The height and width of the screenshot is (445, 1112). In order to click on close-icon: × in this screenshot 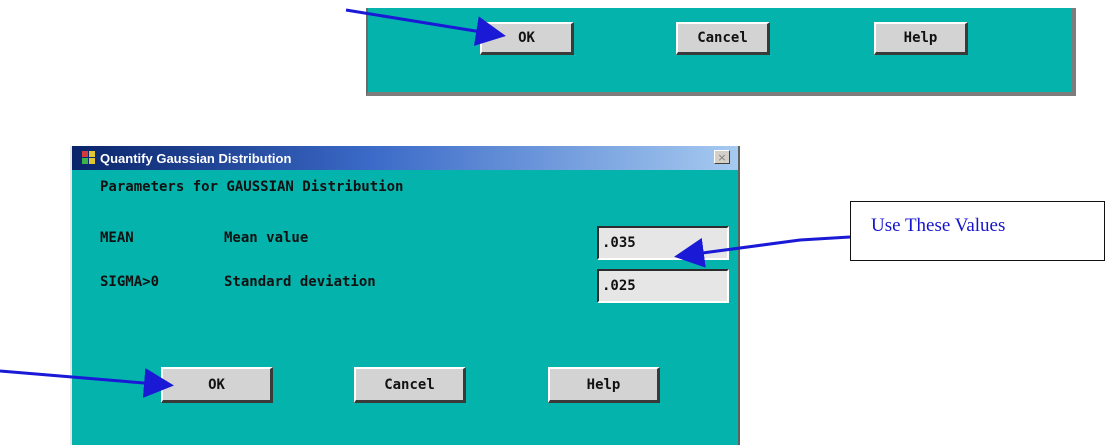, I will do `click(722, 157)`.